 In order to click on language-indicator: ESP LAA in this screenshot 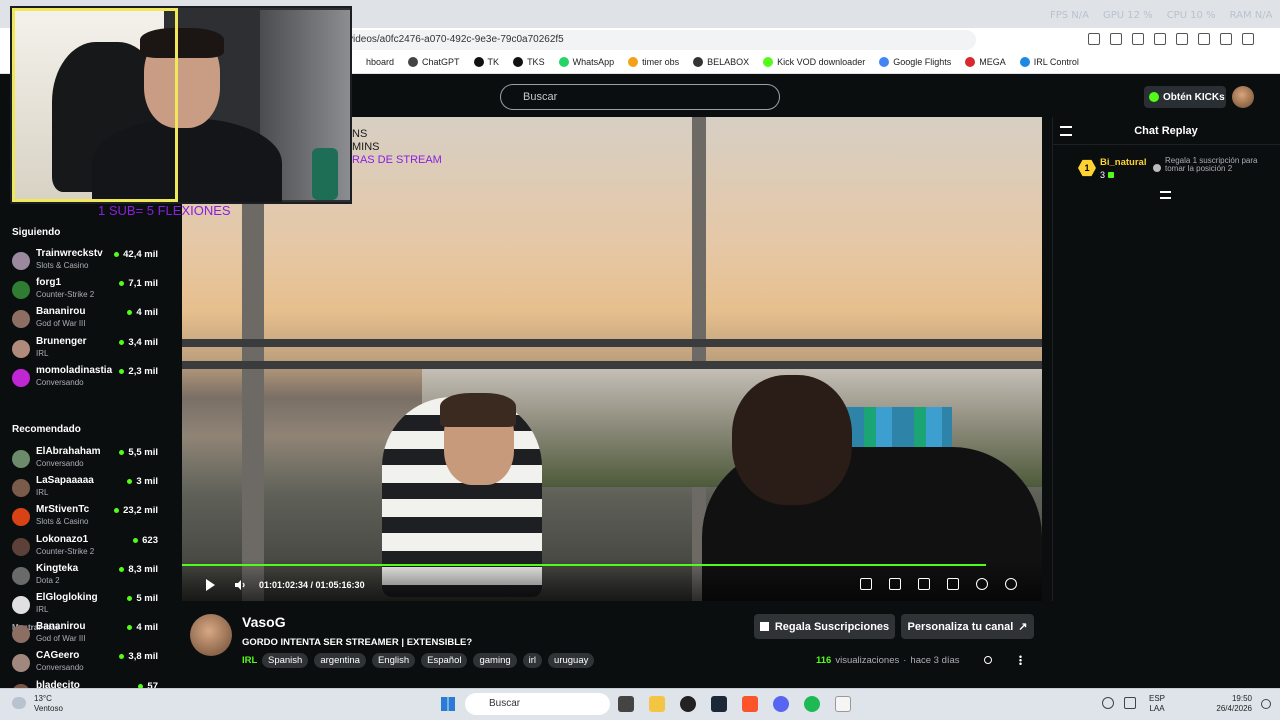, I will do `click(1157, 704)`.